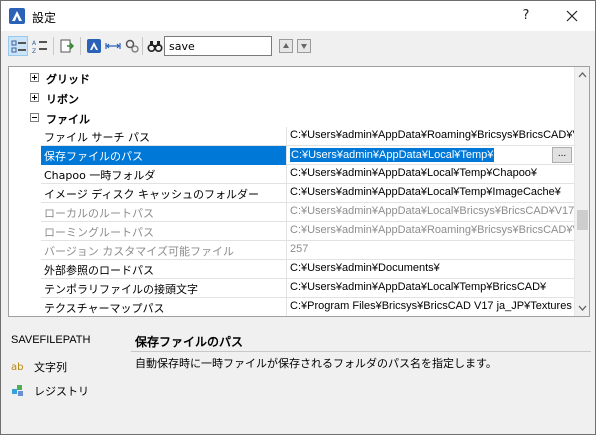  Describe the element at coordinates (291, 98) in the screenshot. I see `category-ribbon: リボン` at that location.